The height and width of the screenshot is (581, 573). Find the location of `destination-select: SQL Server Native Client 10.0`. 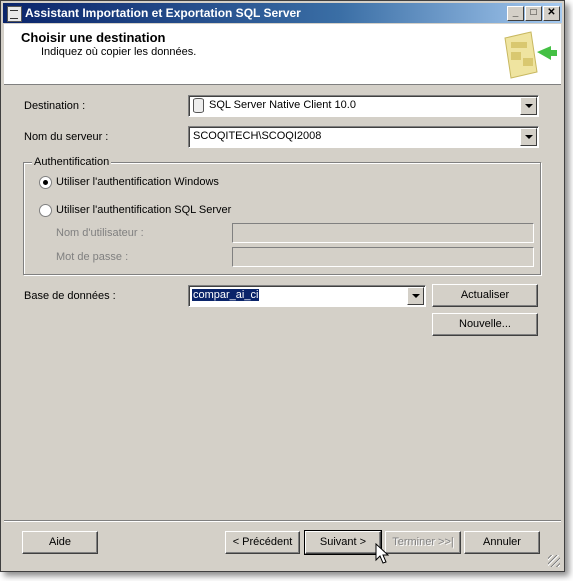

destination-select: SQL Server Native Client 10.0 is located at coordinates (363, 106).